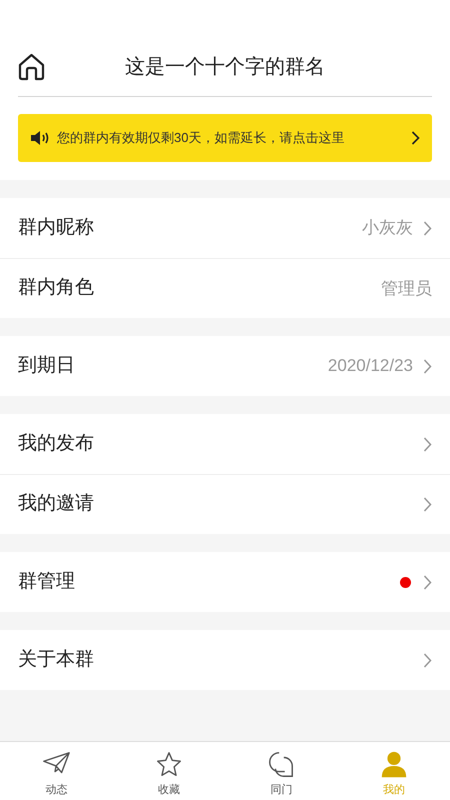 This screenshot has width=450, height=800. I want to click on tab: 同门, so click(281, 771).